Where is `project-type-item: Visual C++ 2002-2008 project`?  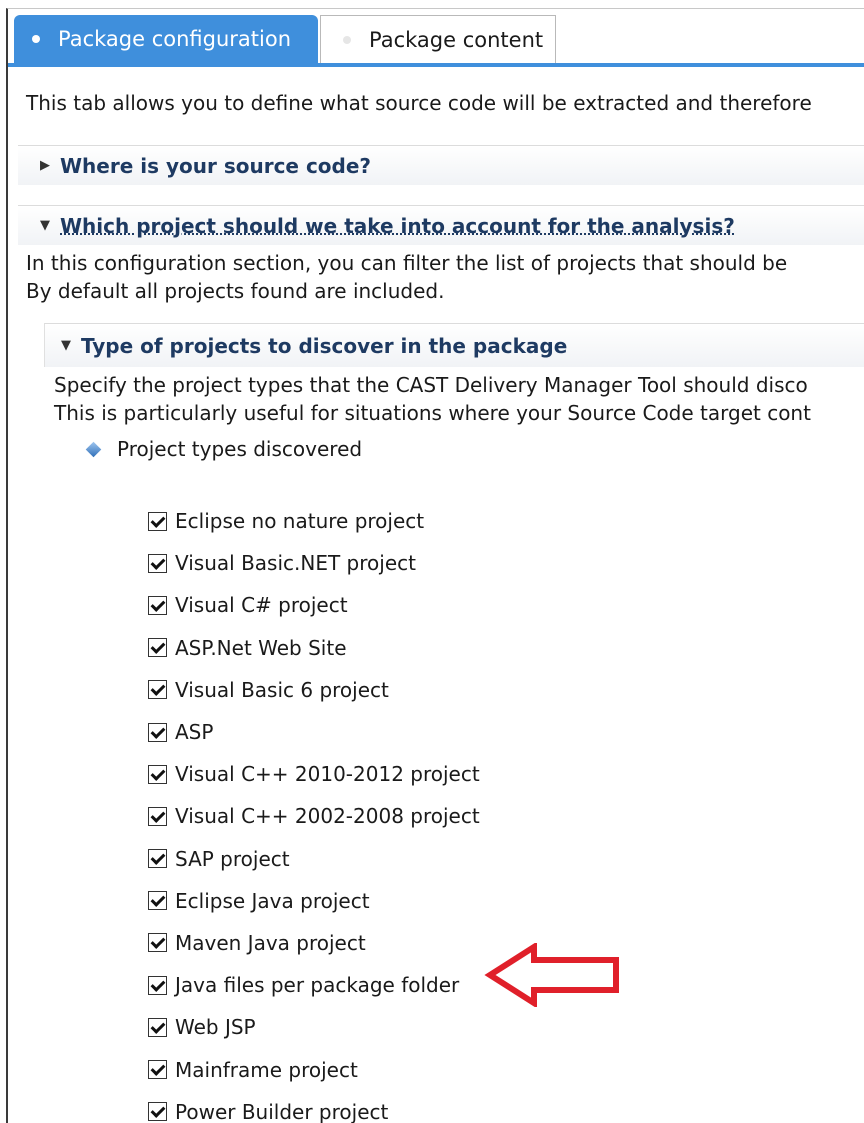
project-type-item: Visual C++ 2002-2008 project is located at coordinates (314, 816).